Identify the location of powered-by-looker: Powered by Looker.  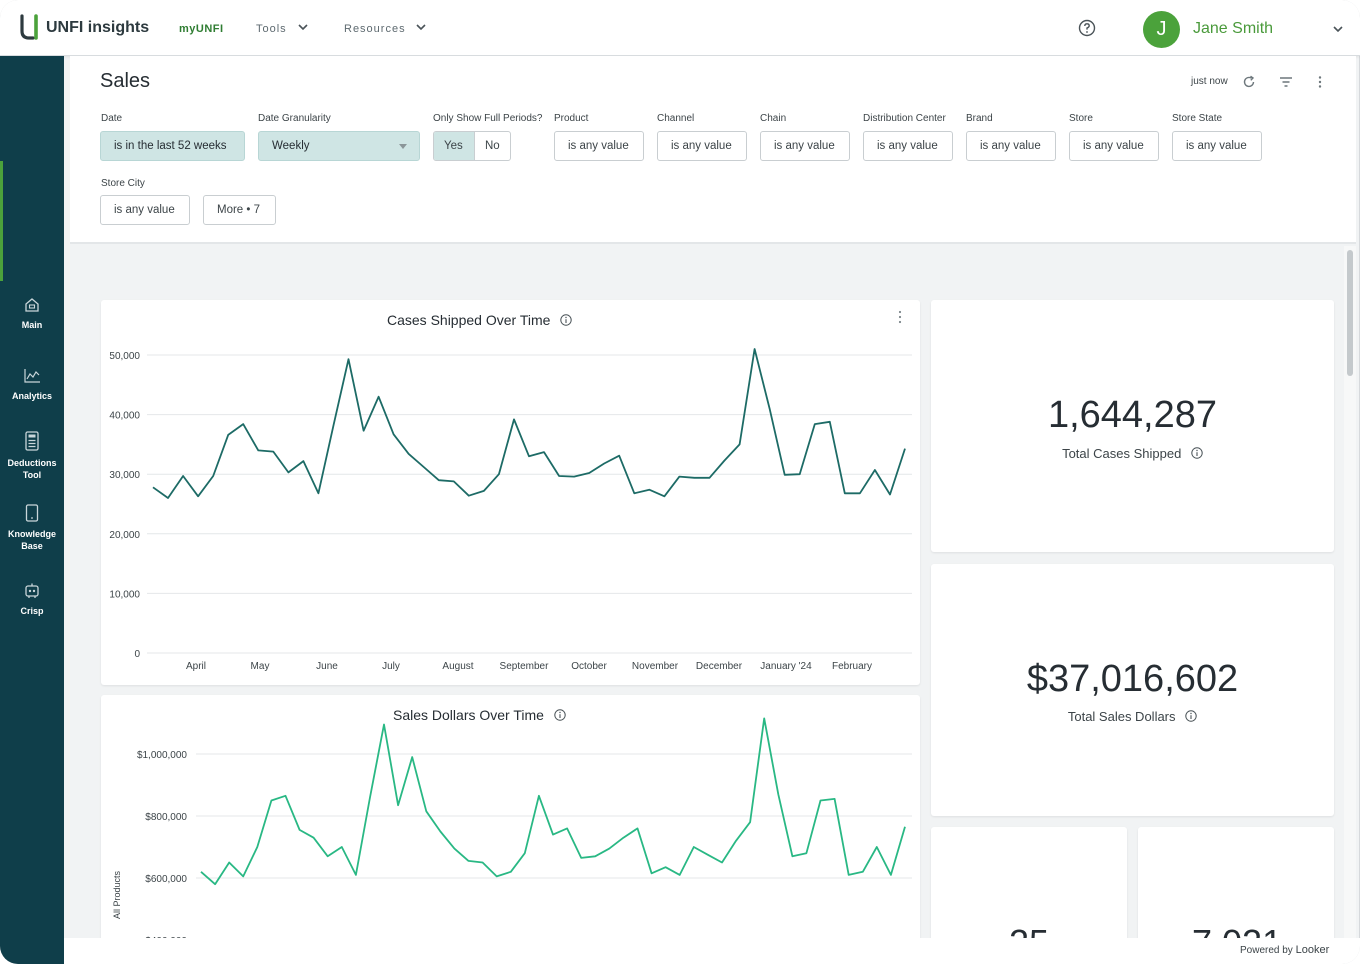
(1284, 950).